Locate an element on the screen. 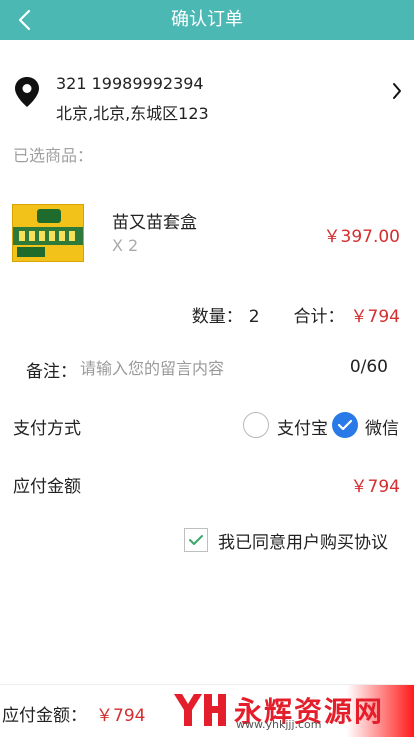 The width and height of the screenshot is (414, 737). note-row: 备注： 0/60 is located at coordinates (207, 370).